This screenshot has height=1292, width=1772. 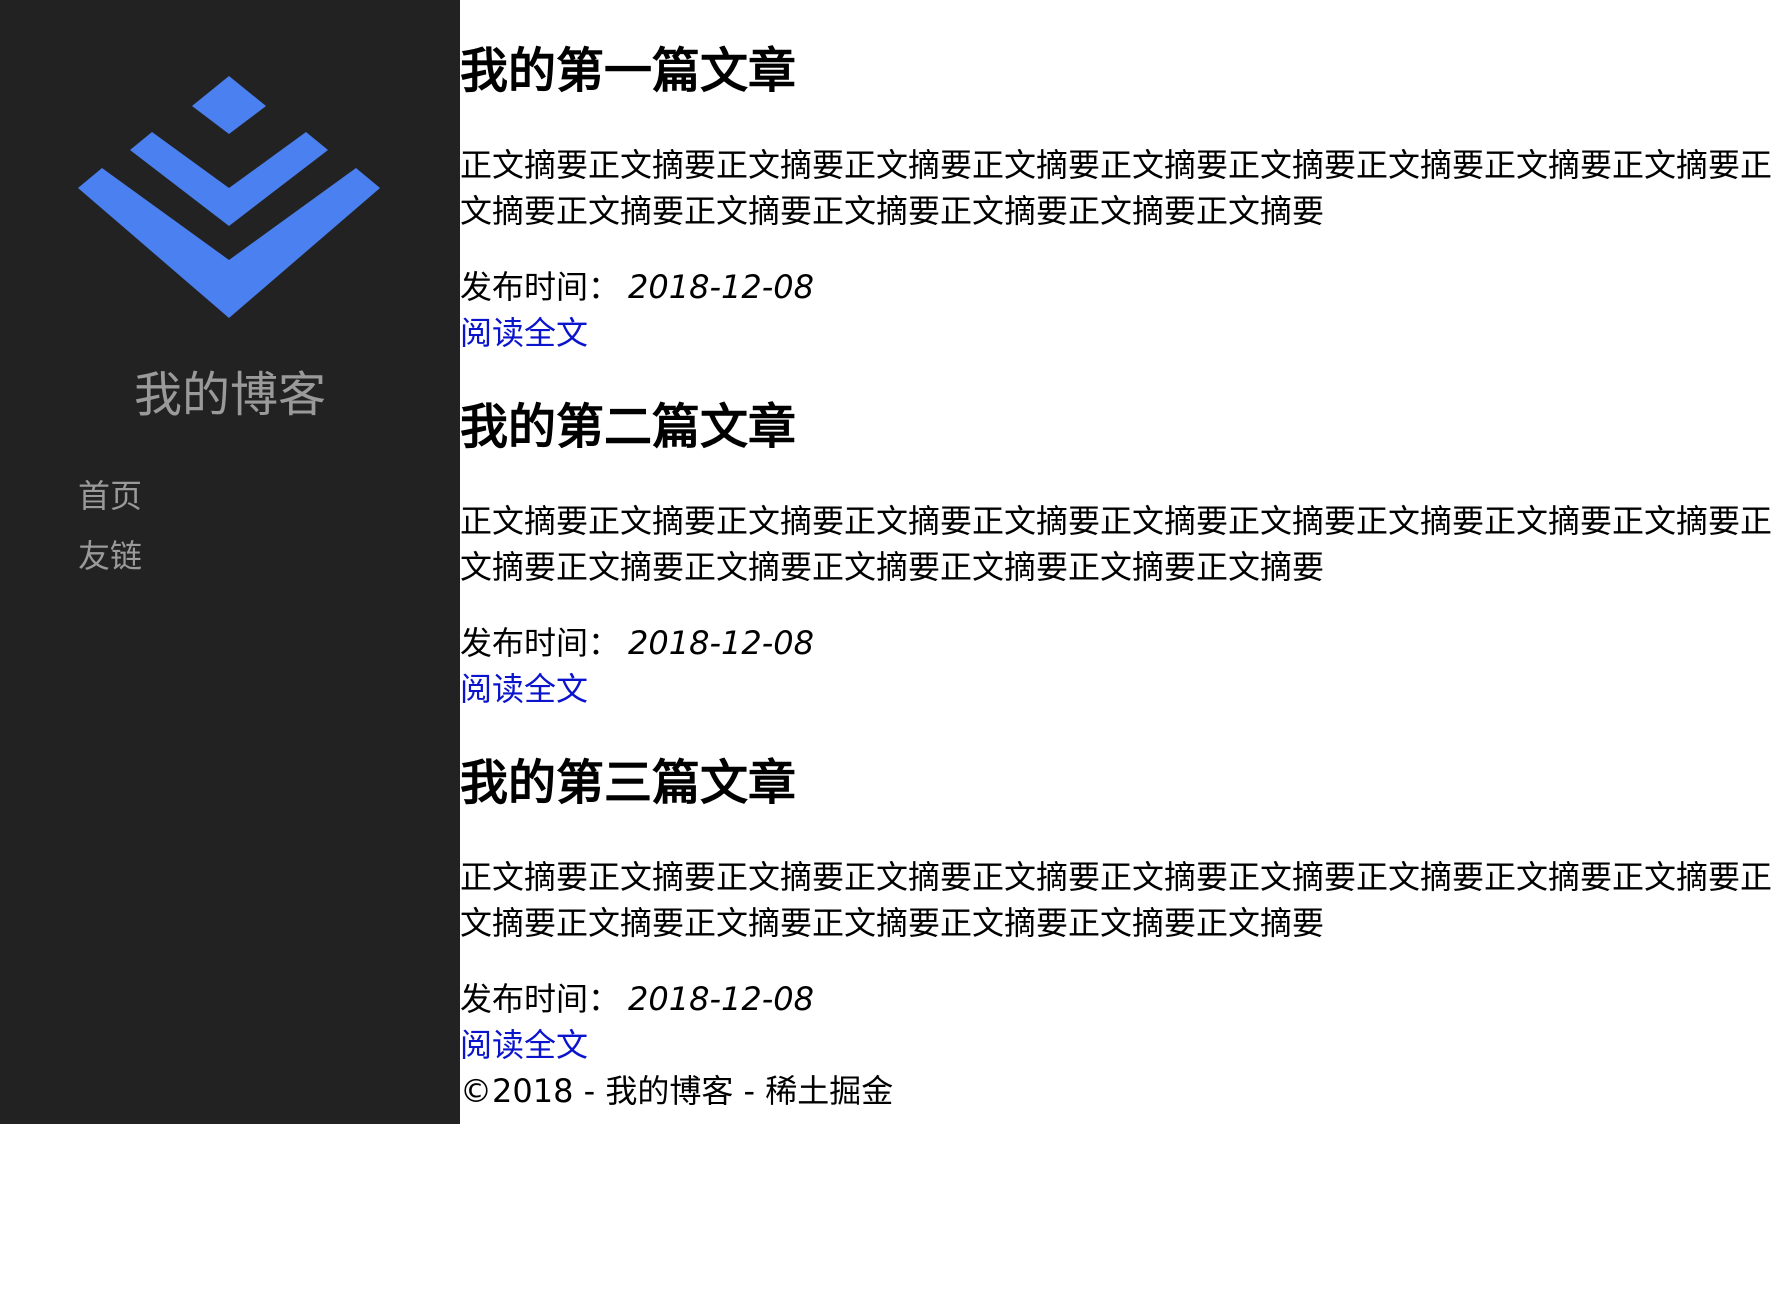 What do you see at coordinates (110, 496) in the screenshot?
I see `nav-item-home: 首页` at bounding box center [110, 496].